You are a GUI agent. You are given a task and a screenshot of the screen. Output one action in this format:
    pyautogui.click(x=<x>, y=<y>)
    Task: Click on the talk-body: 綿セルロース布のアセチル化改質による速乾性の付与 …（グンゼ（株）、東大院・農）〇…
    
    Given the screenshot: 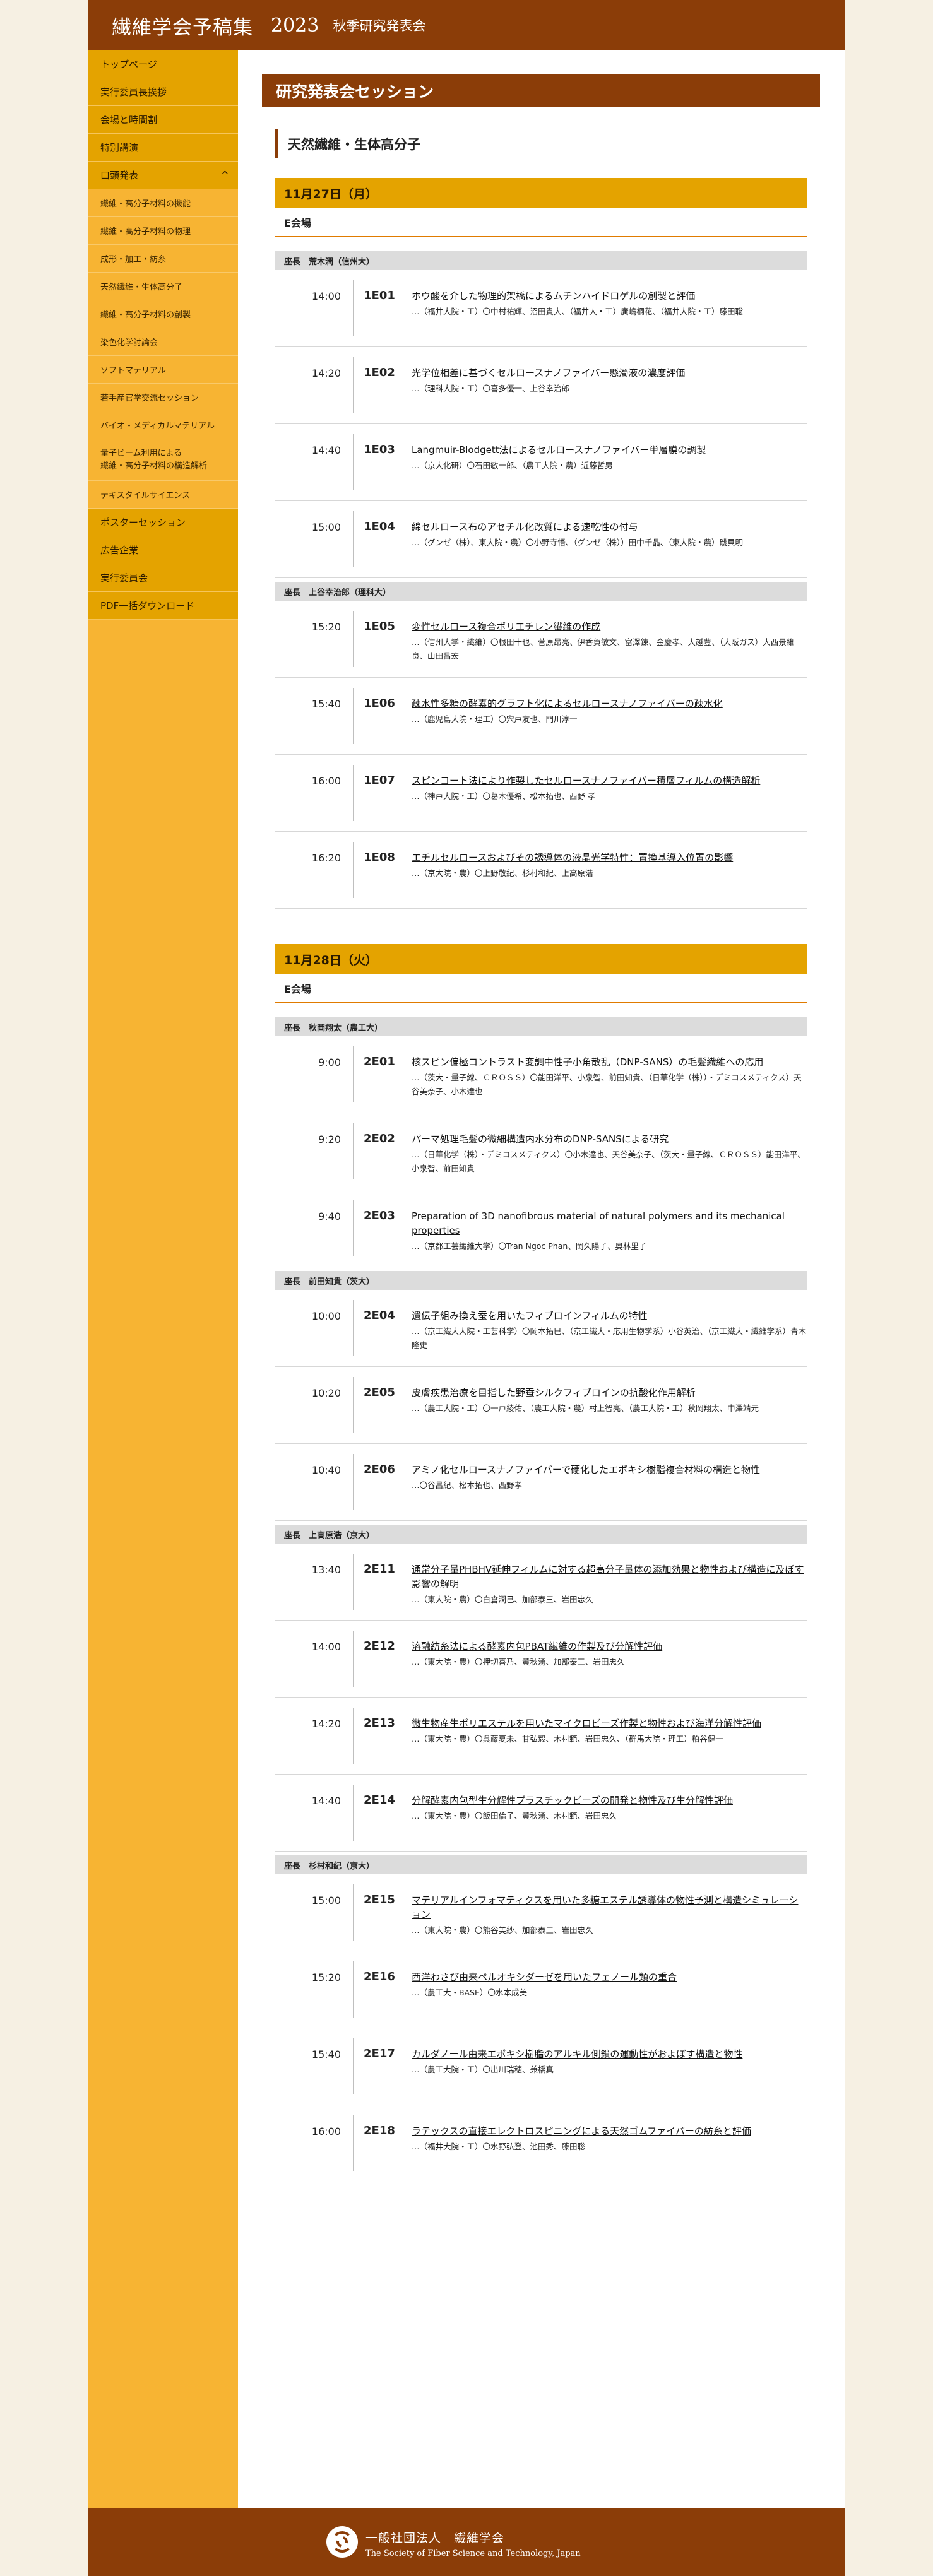 What is the action you would take?
    pyautogui.click(x=609, y=535)
    